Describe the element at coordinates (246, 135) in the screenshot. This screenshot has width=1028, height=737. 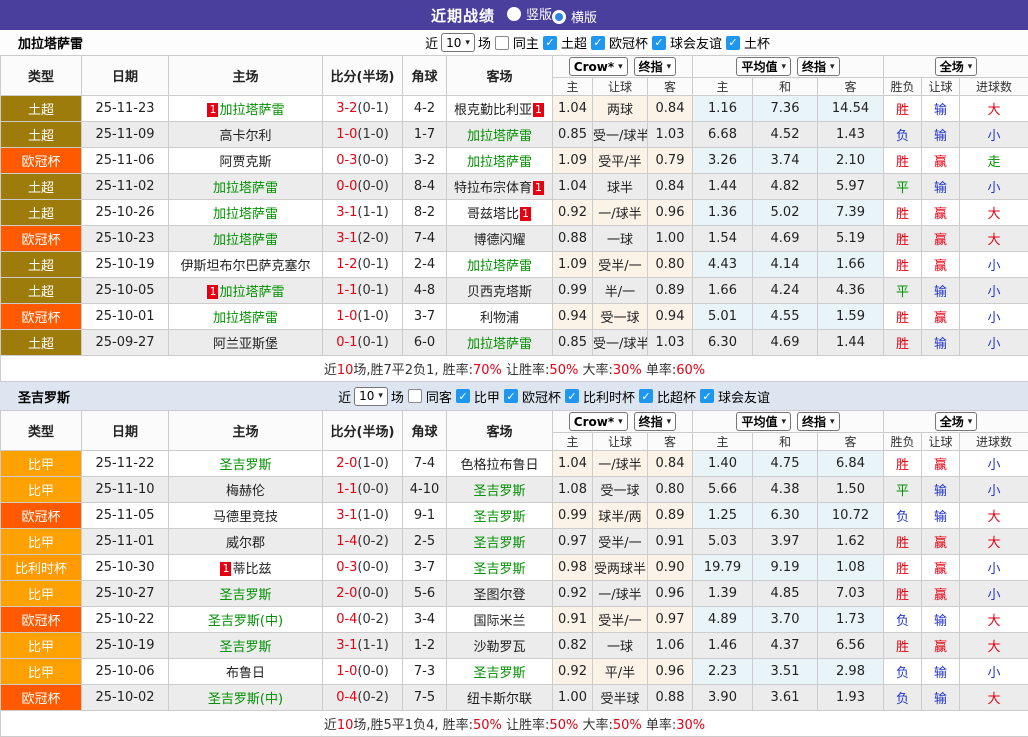
I see `home-team: 高卡尔利` at that location.